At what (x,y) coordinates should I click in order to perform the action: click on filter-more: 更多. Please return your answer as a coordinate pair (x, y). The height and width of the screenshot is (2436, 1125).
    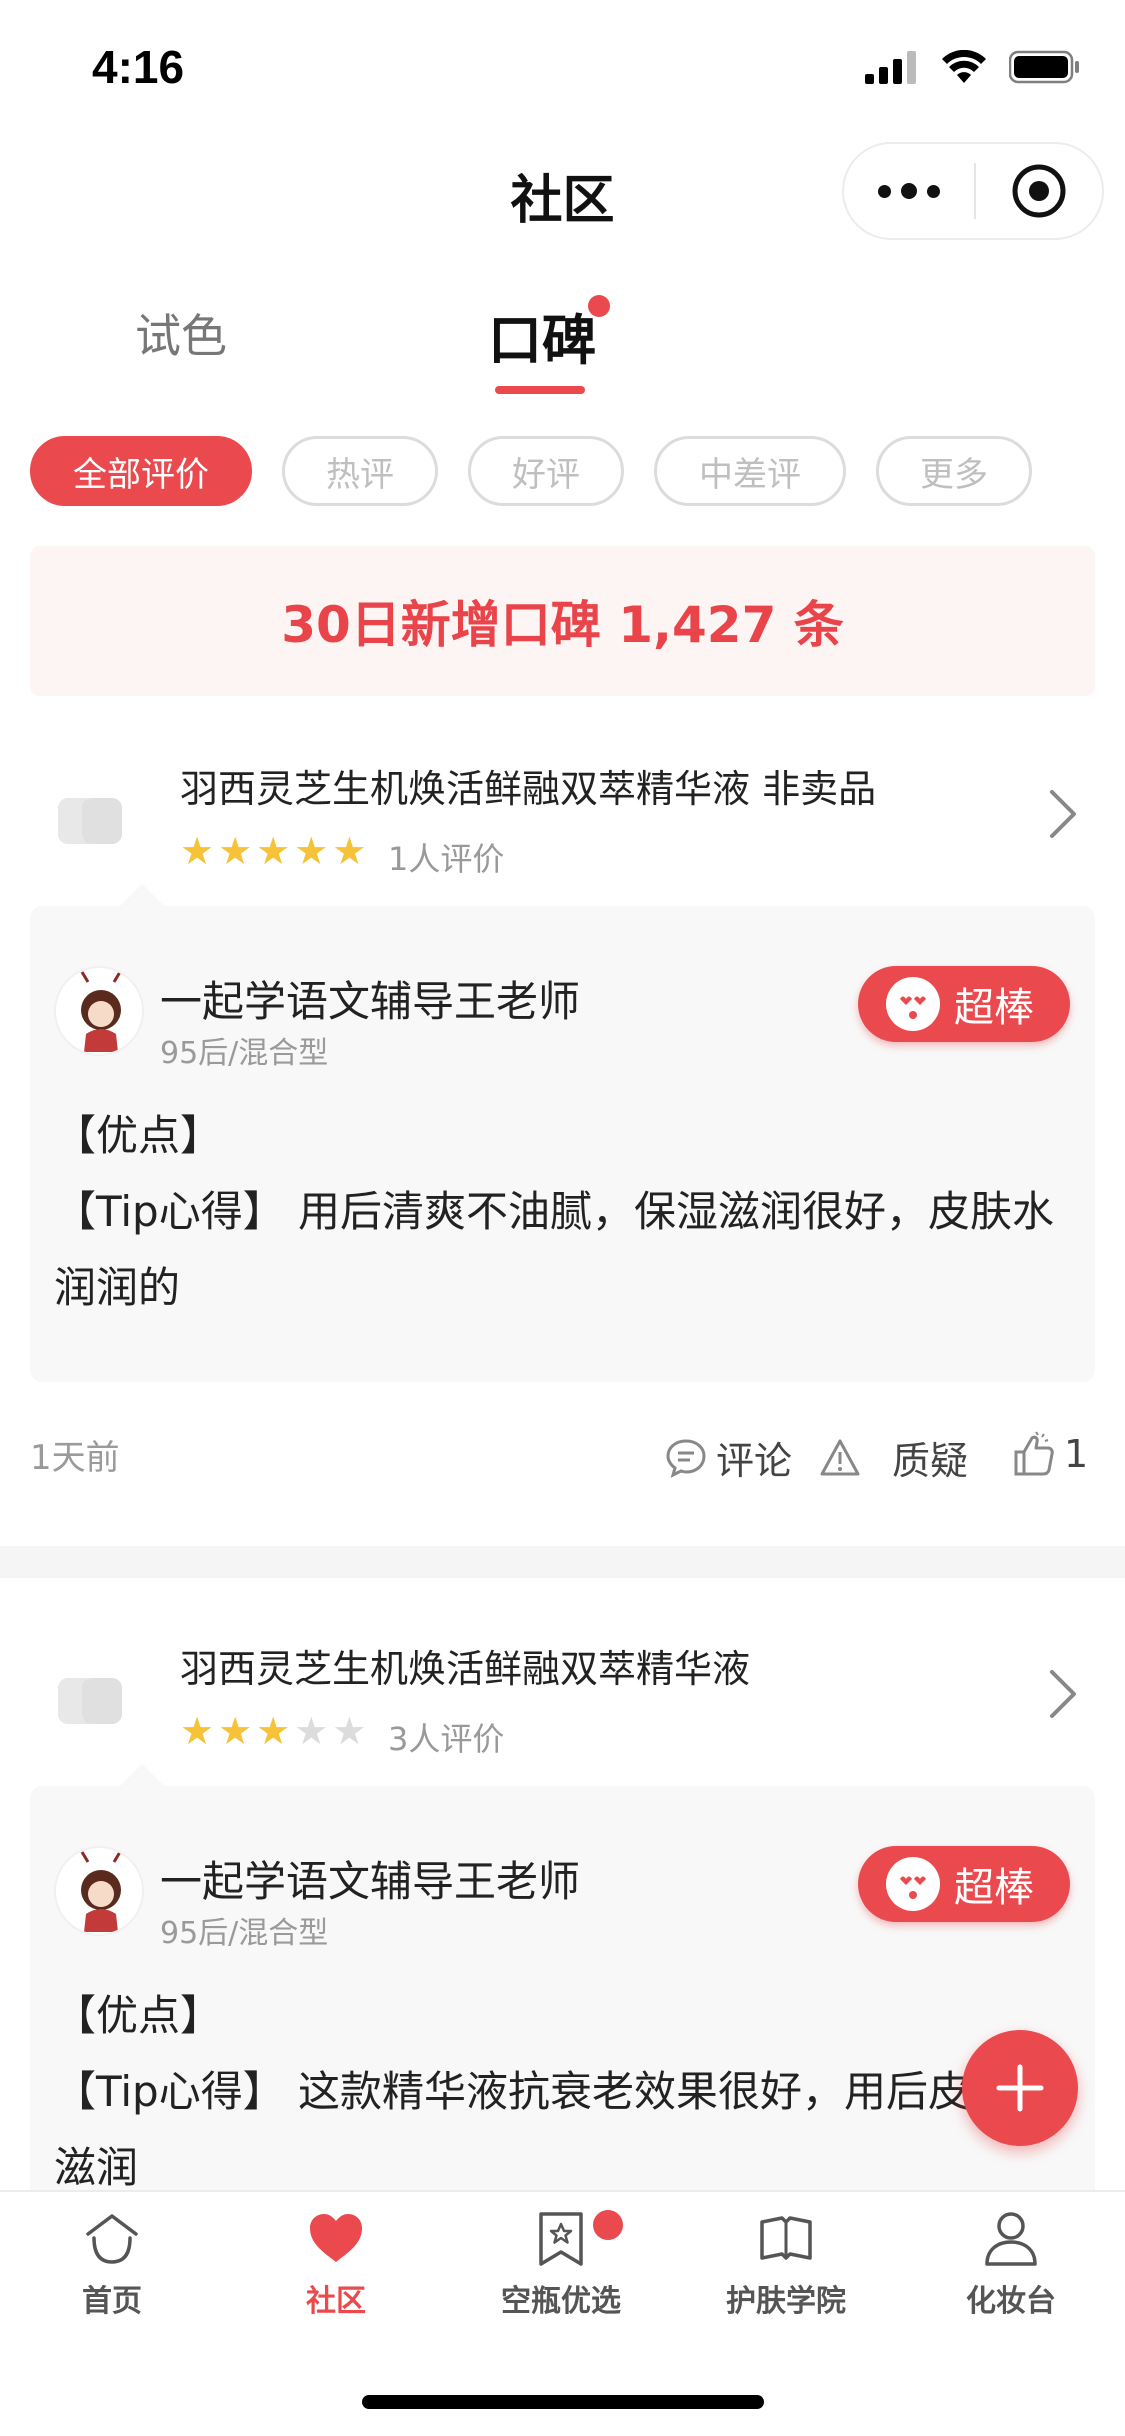
    Looking at the image, I should click on (954, 471).